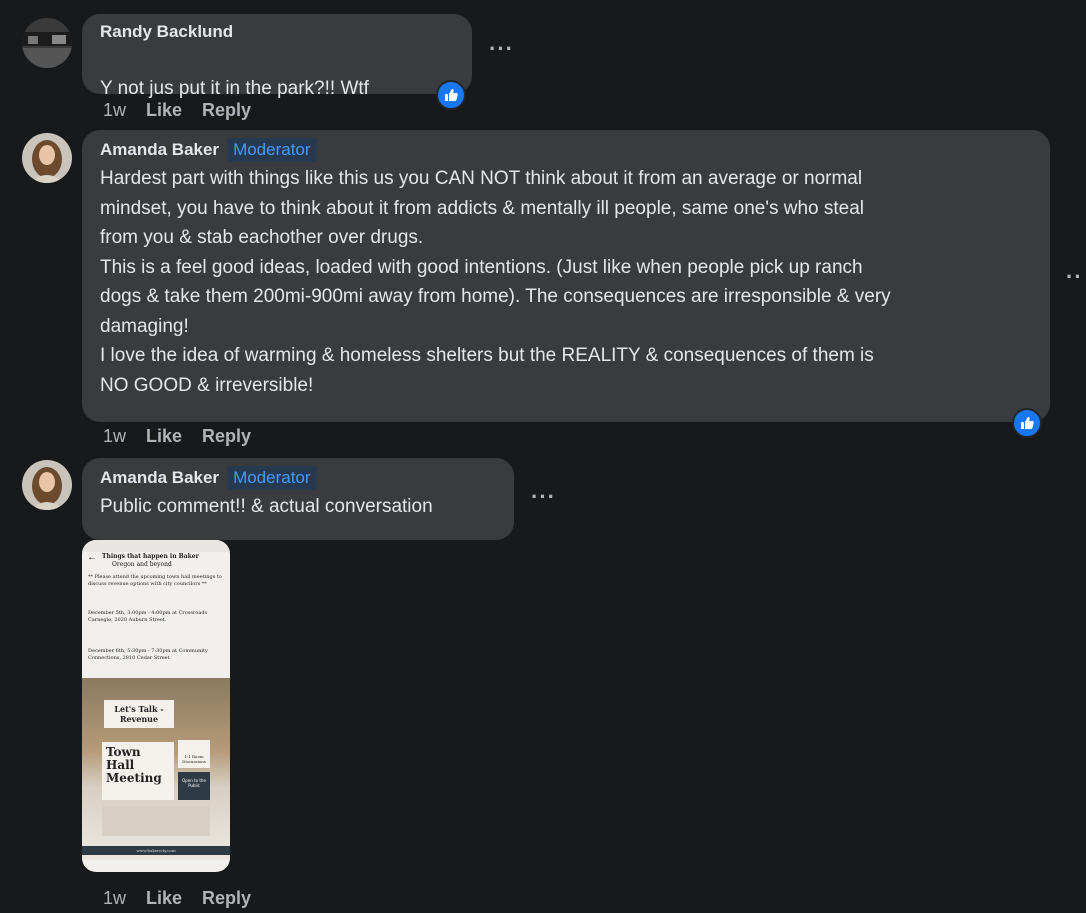 This screenshot has height=913, width=1086. What do you see at coordinates (234, 88) in the screenshot?
I see `comment-text: Y not jus put it in the park?!! Wtf` at bounding box center [234, 88].